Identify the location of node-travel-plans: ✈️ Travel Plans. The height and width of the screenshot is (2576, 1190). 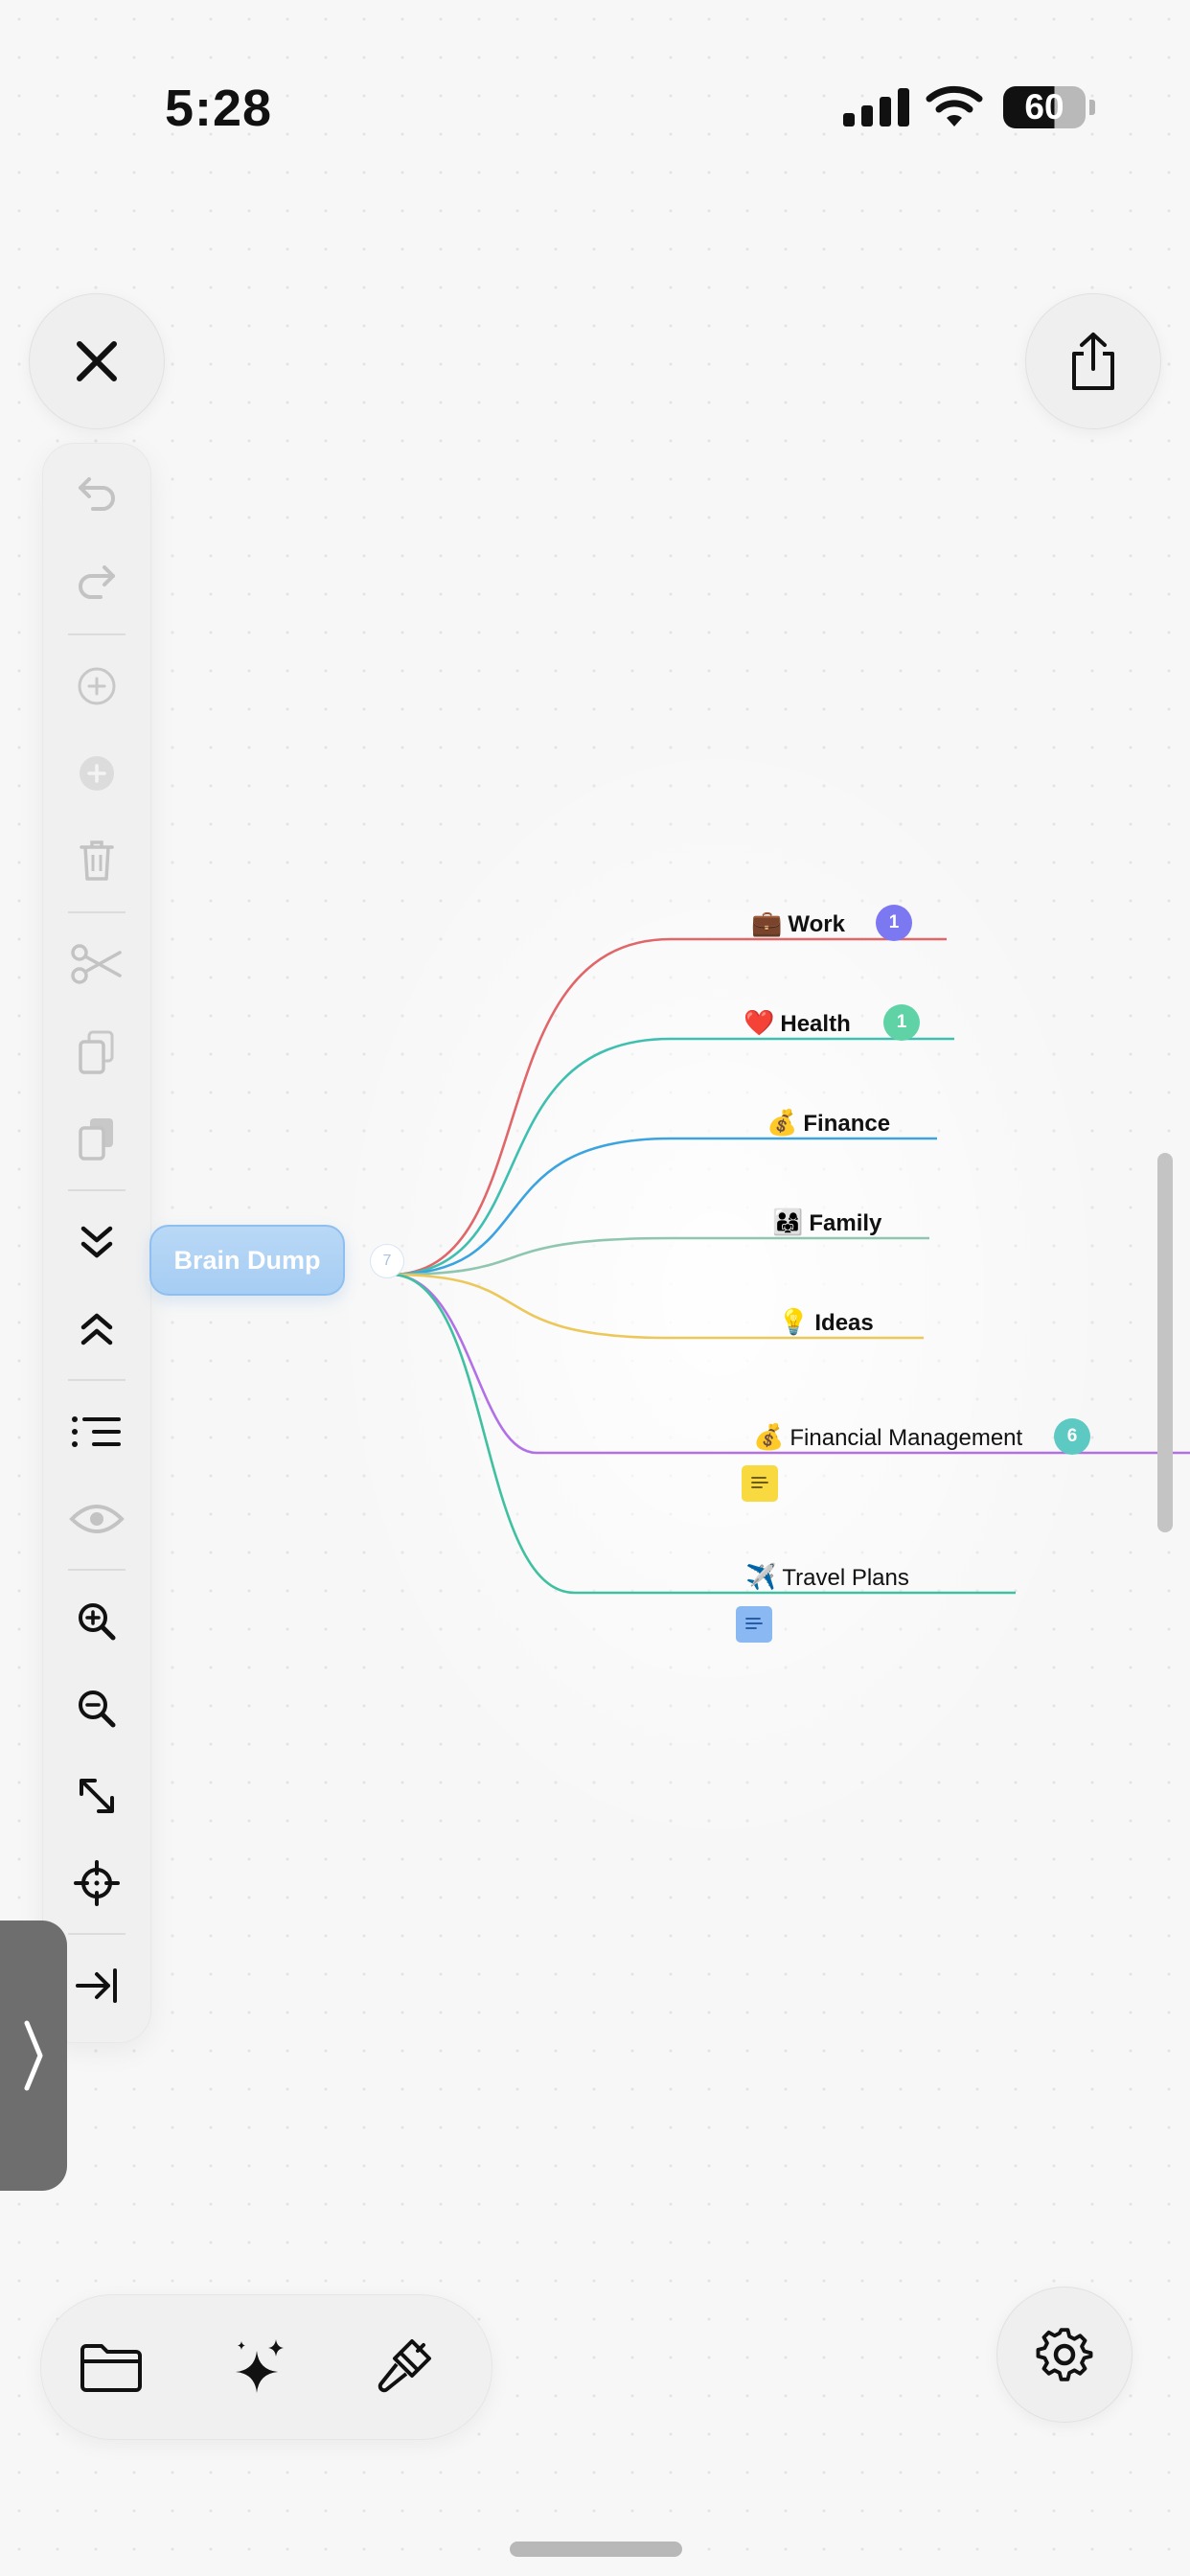
(827, 1576).